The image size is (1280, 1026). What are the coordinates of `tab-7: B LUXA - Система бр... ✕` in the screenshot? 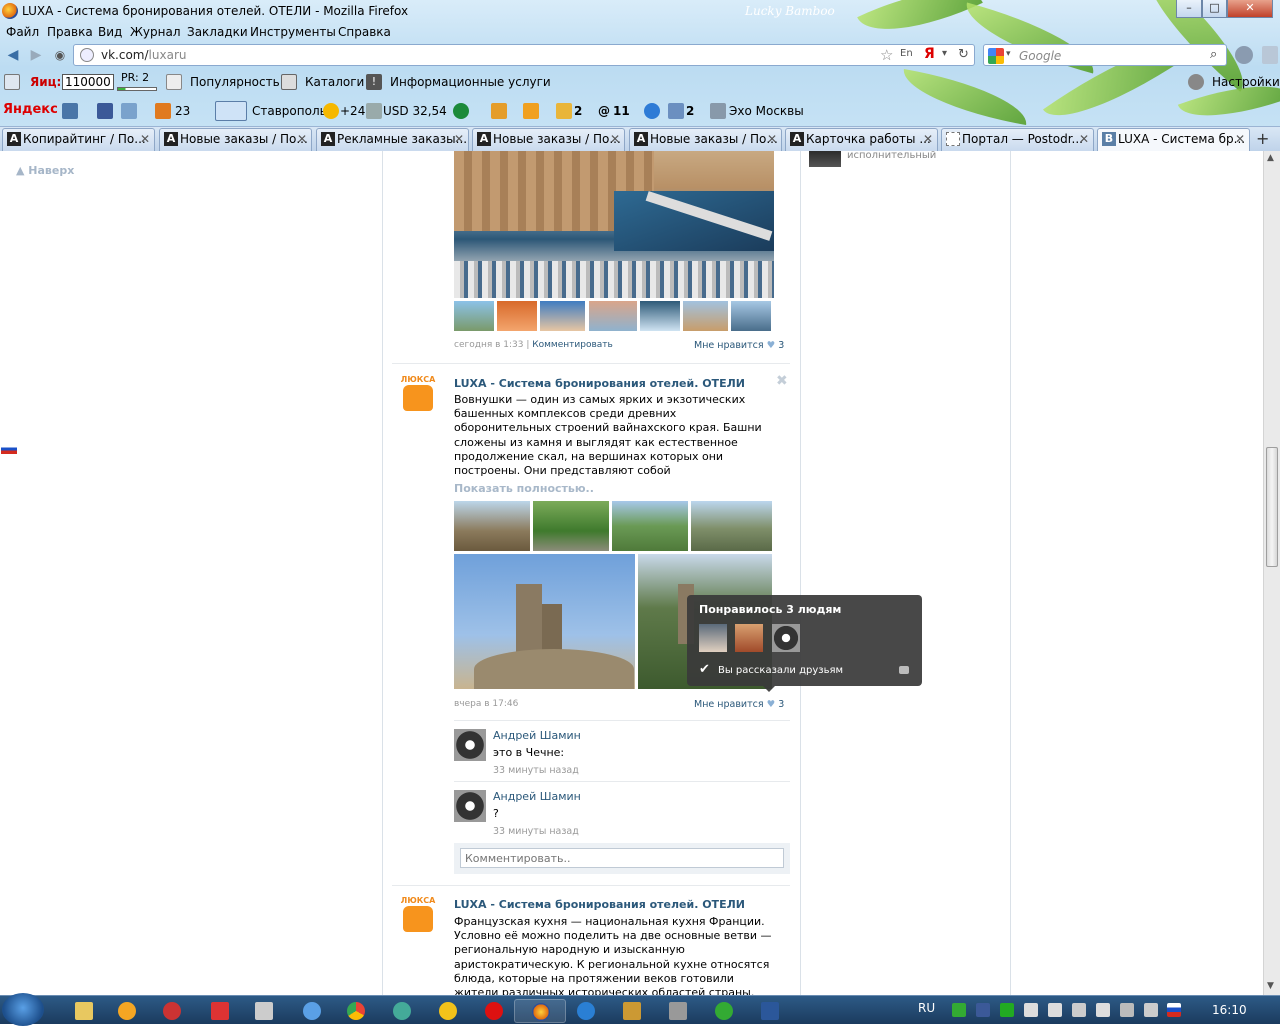 It's located at (1173, 139).